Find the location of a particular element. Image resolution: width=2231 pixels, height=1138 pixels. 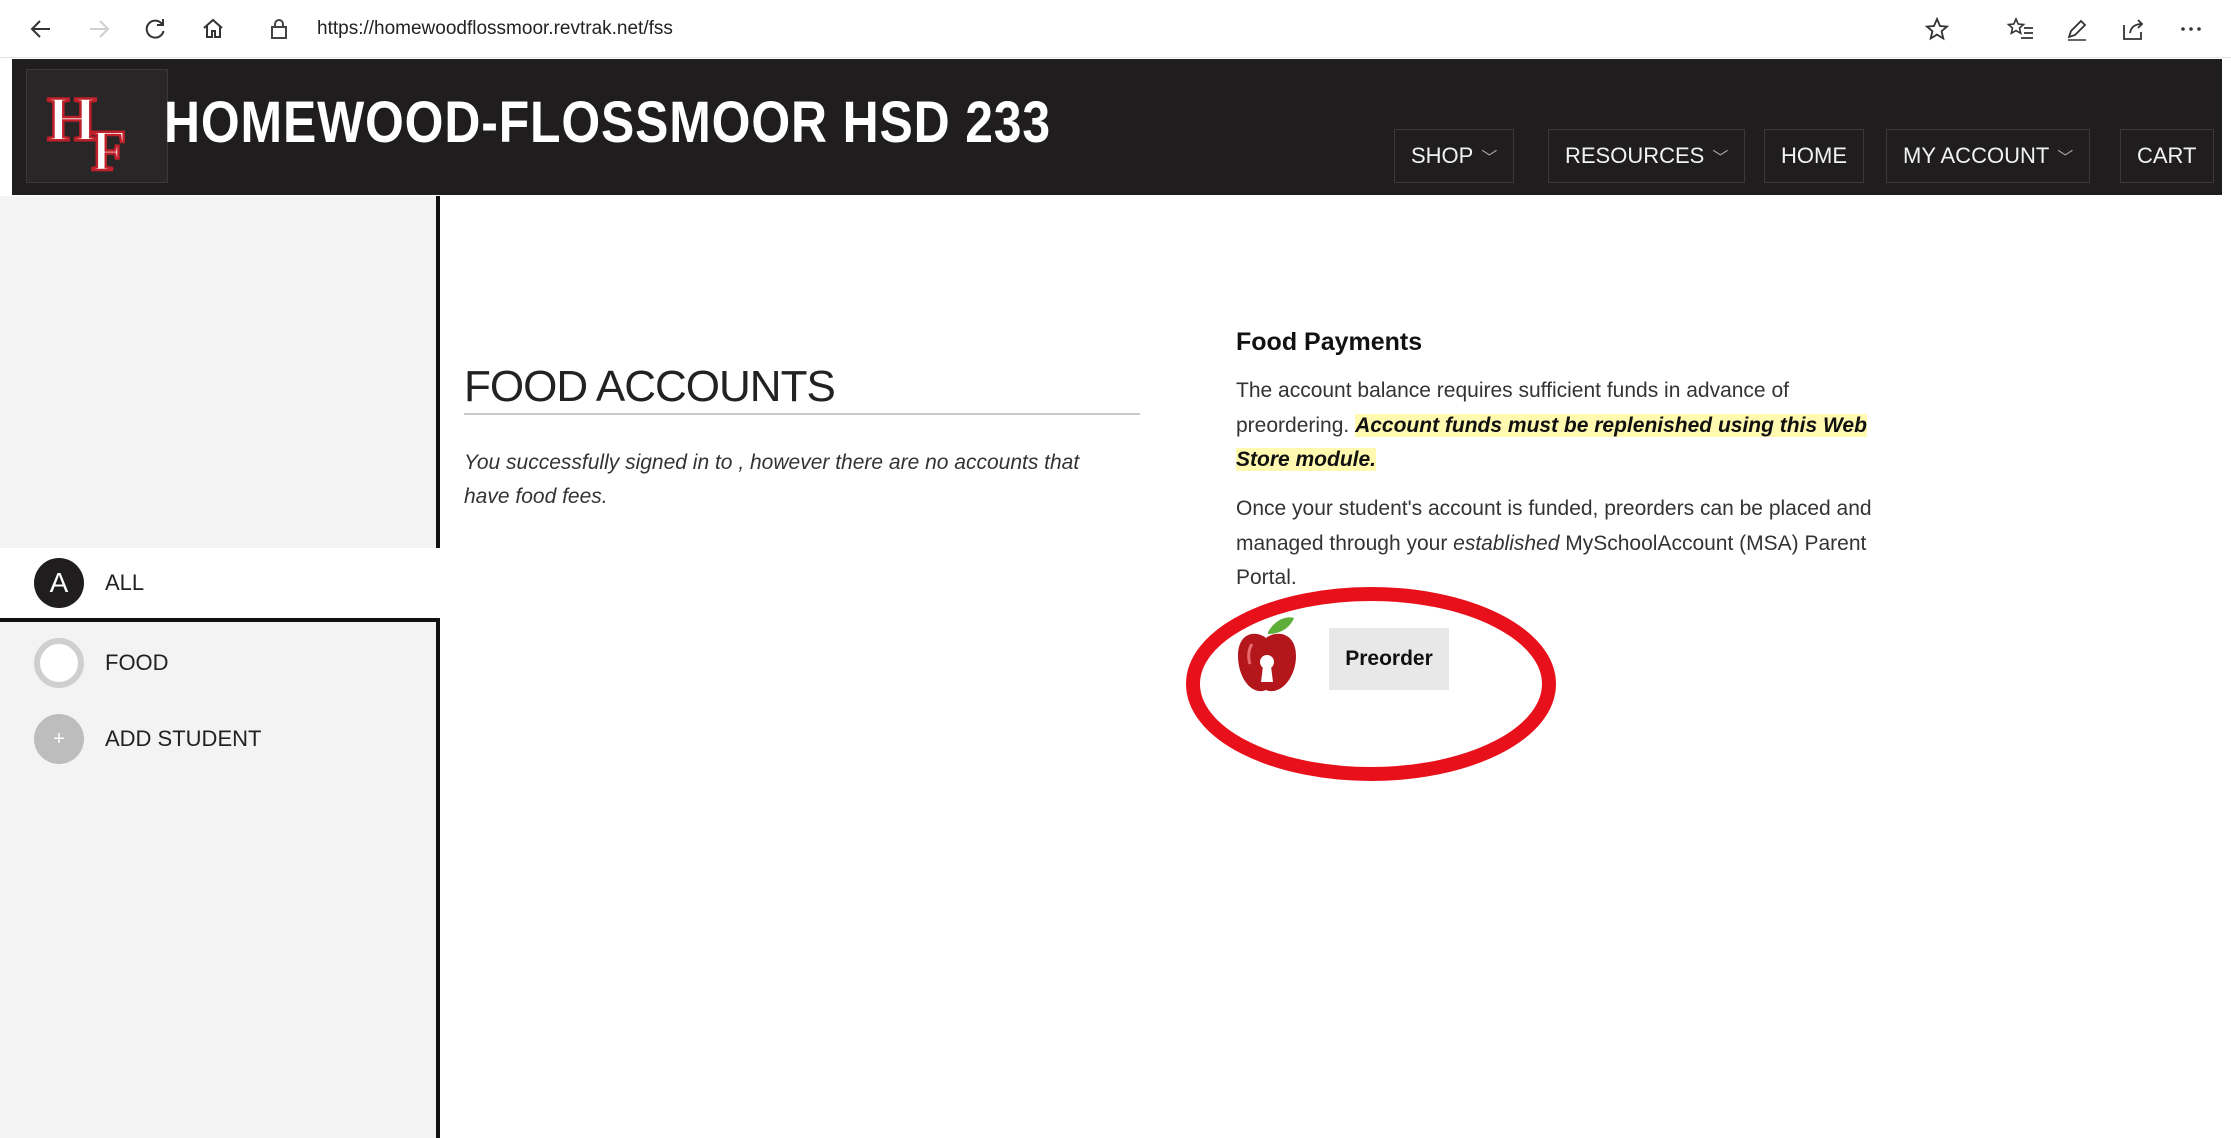

avatar-all: A is located at coordinates (59, 583).